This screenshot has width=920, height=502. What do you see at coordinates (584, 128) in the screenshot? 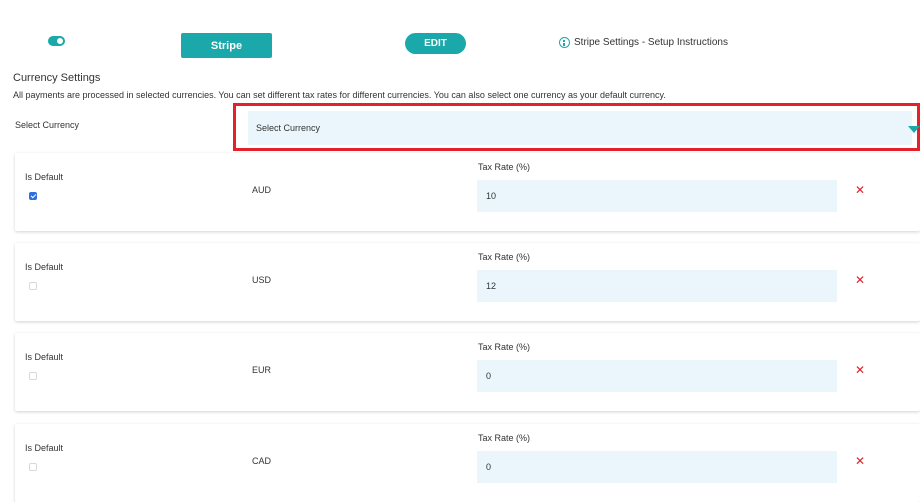
I see `select-currency-dropdown: Select Currency` at bounding box center [584, 128].